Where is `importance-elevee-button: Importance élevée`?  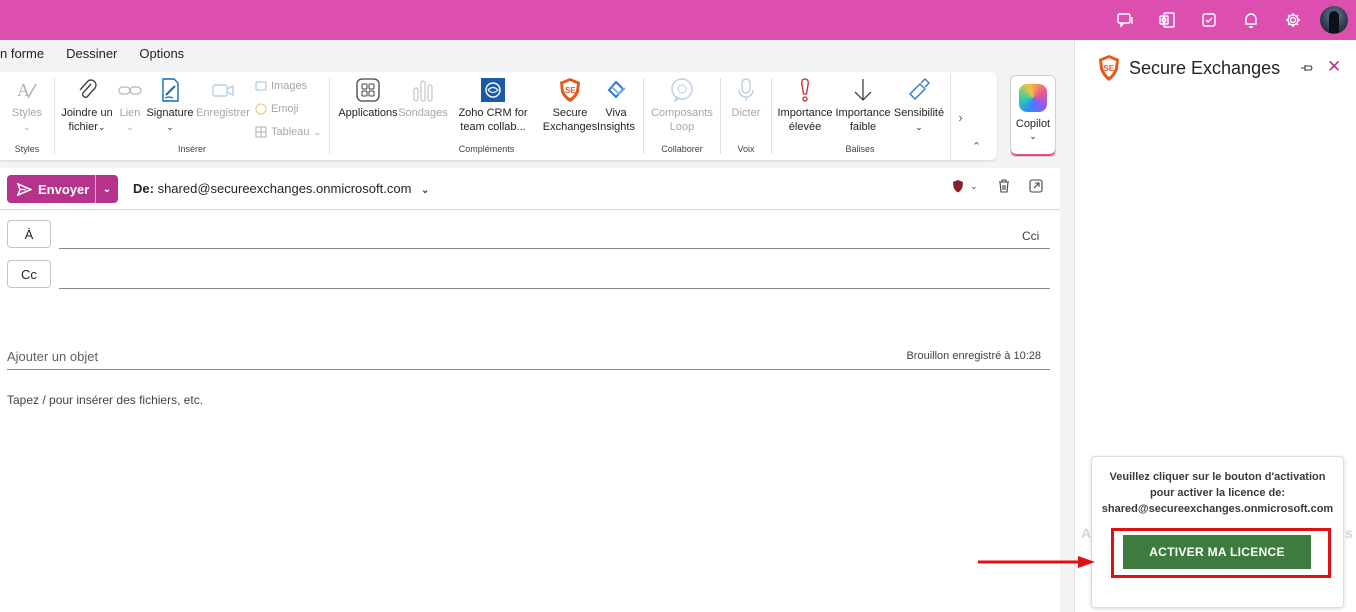 importance-elevee-button: Importance élevée is located at coordinates (805, 105).